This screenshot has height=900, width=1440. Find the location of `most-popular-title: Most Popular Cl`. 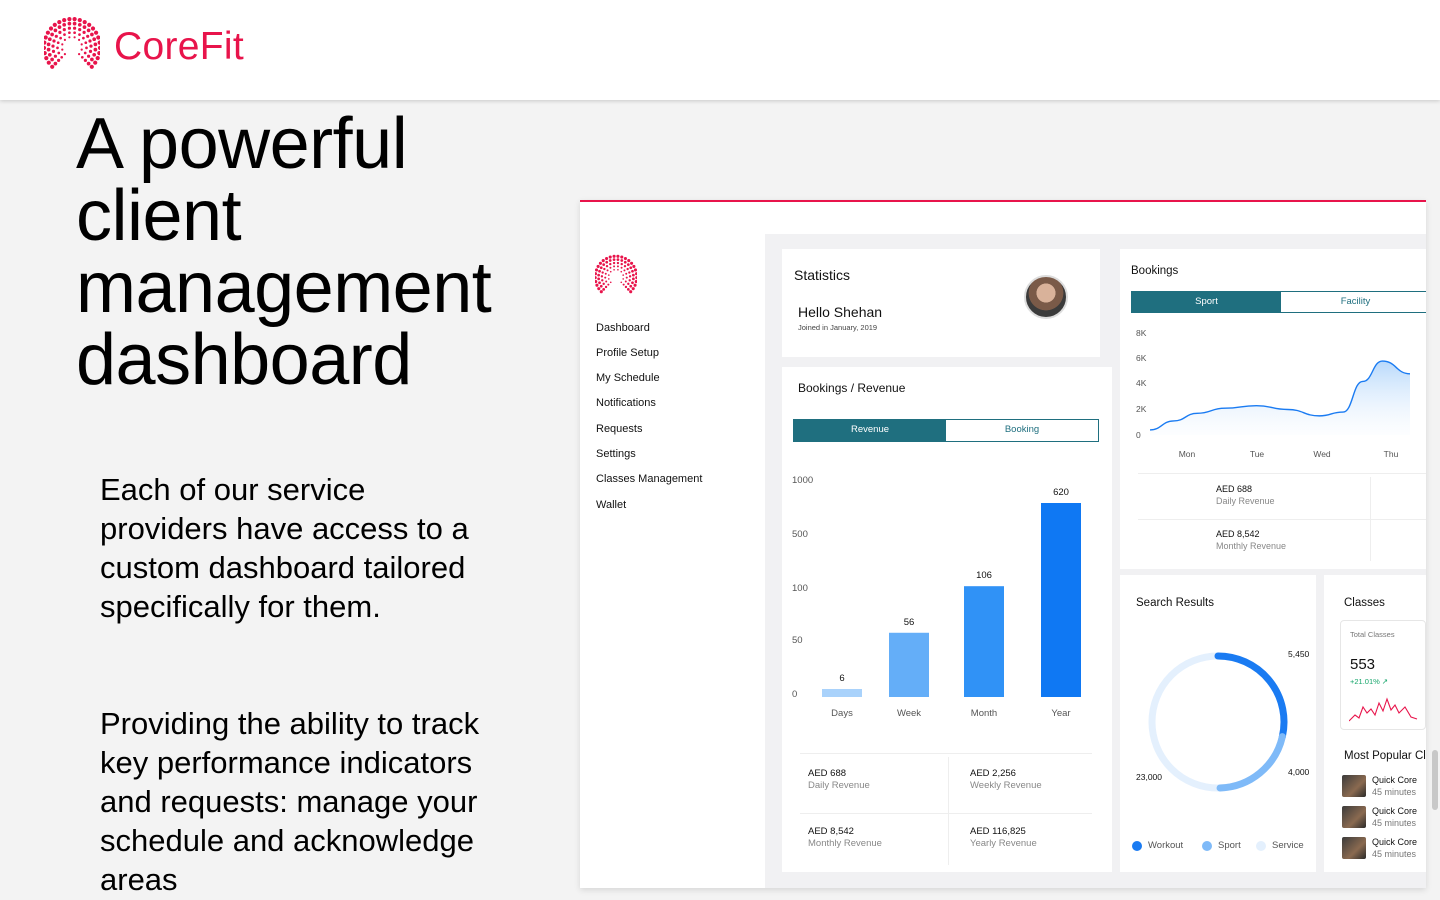

most-popular-title: Most Popular Cl is located at coordinates (1385, 756).